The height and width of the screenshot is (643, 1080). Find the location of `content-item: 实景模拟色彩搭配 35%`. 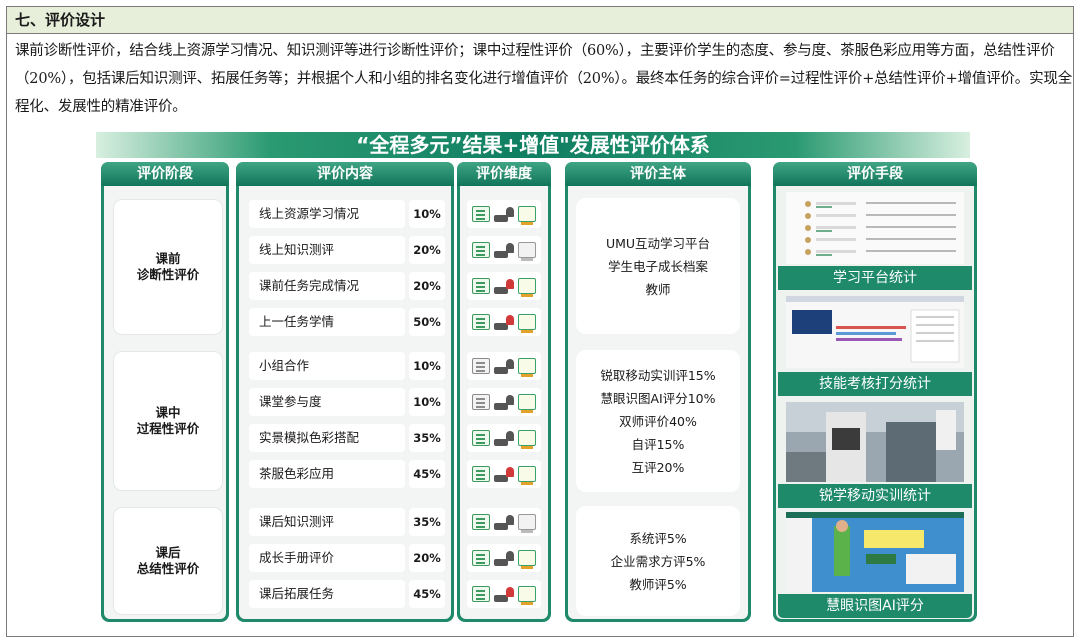

content-item: 实景模拟色彩搭配 35% is located at coordinates (347, 438).